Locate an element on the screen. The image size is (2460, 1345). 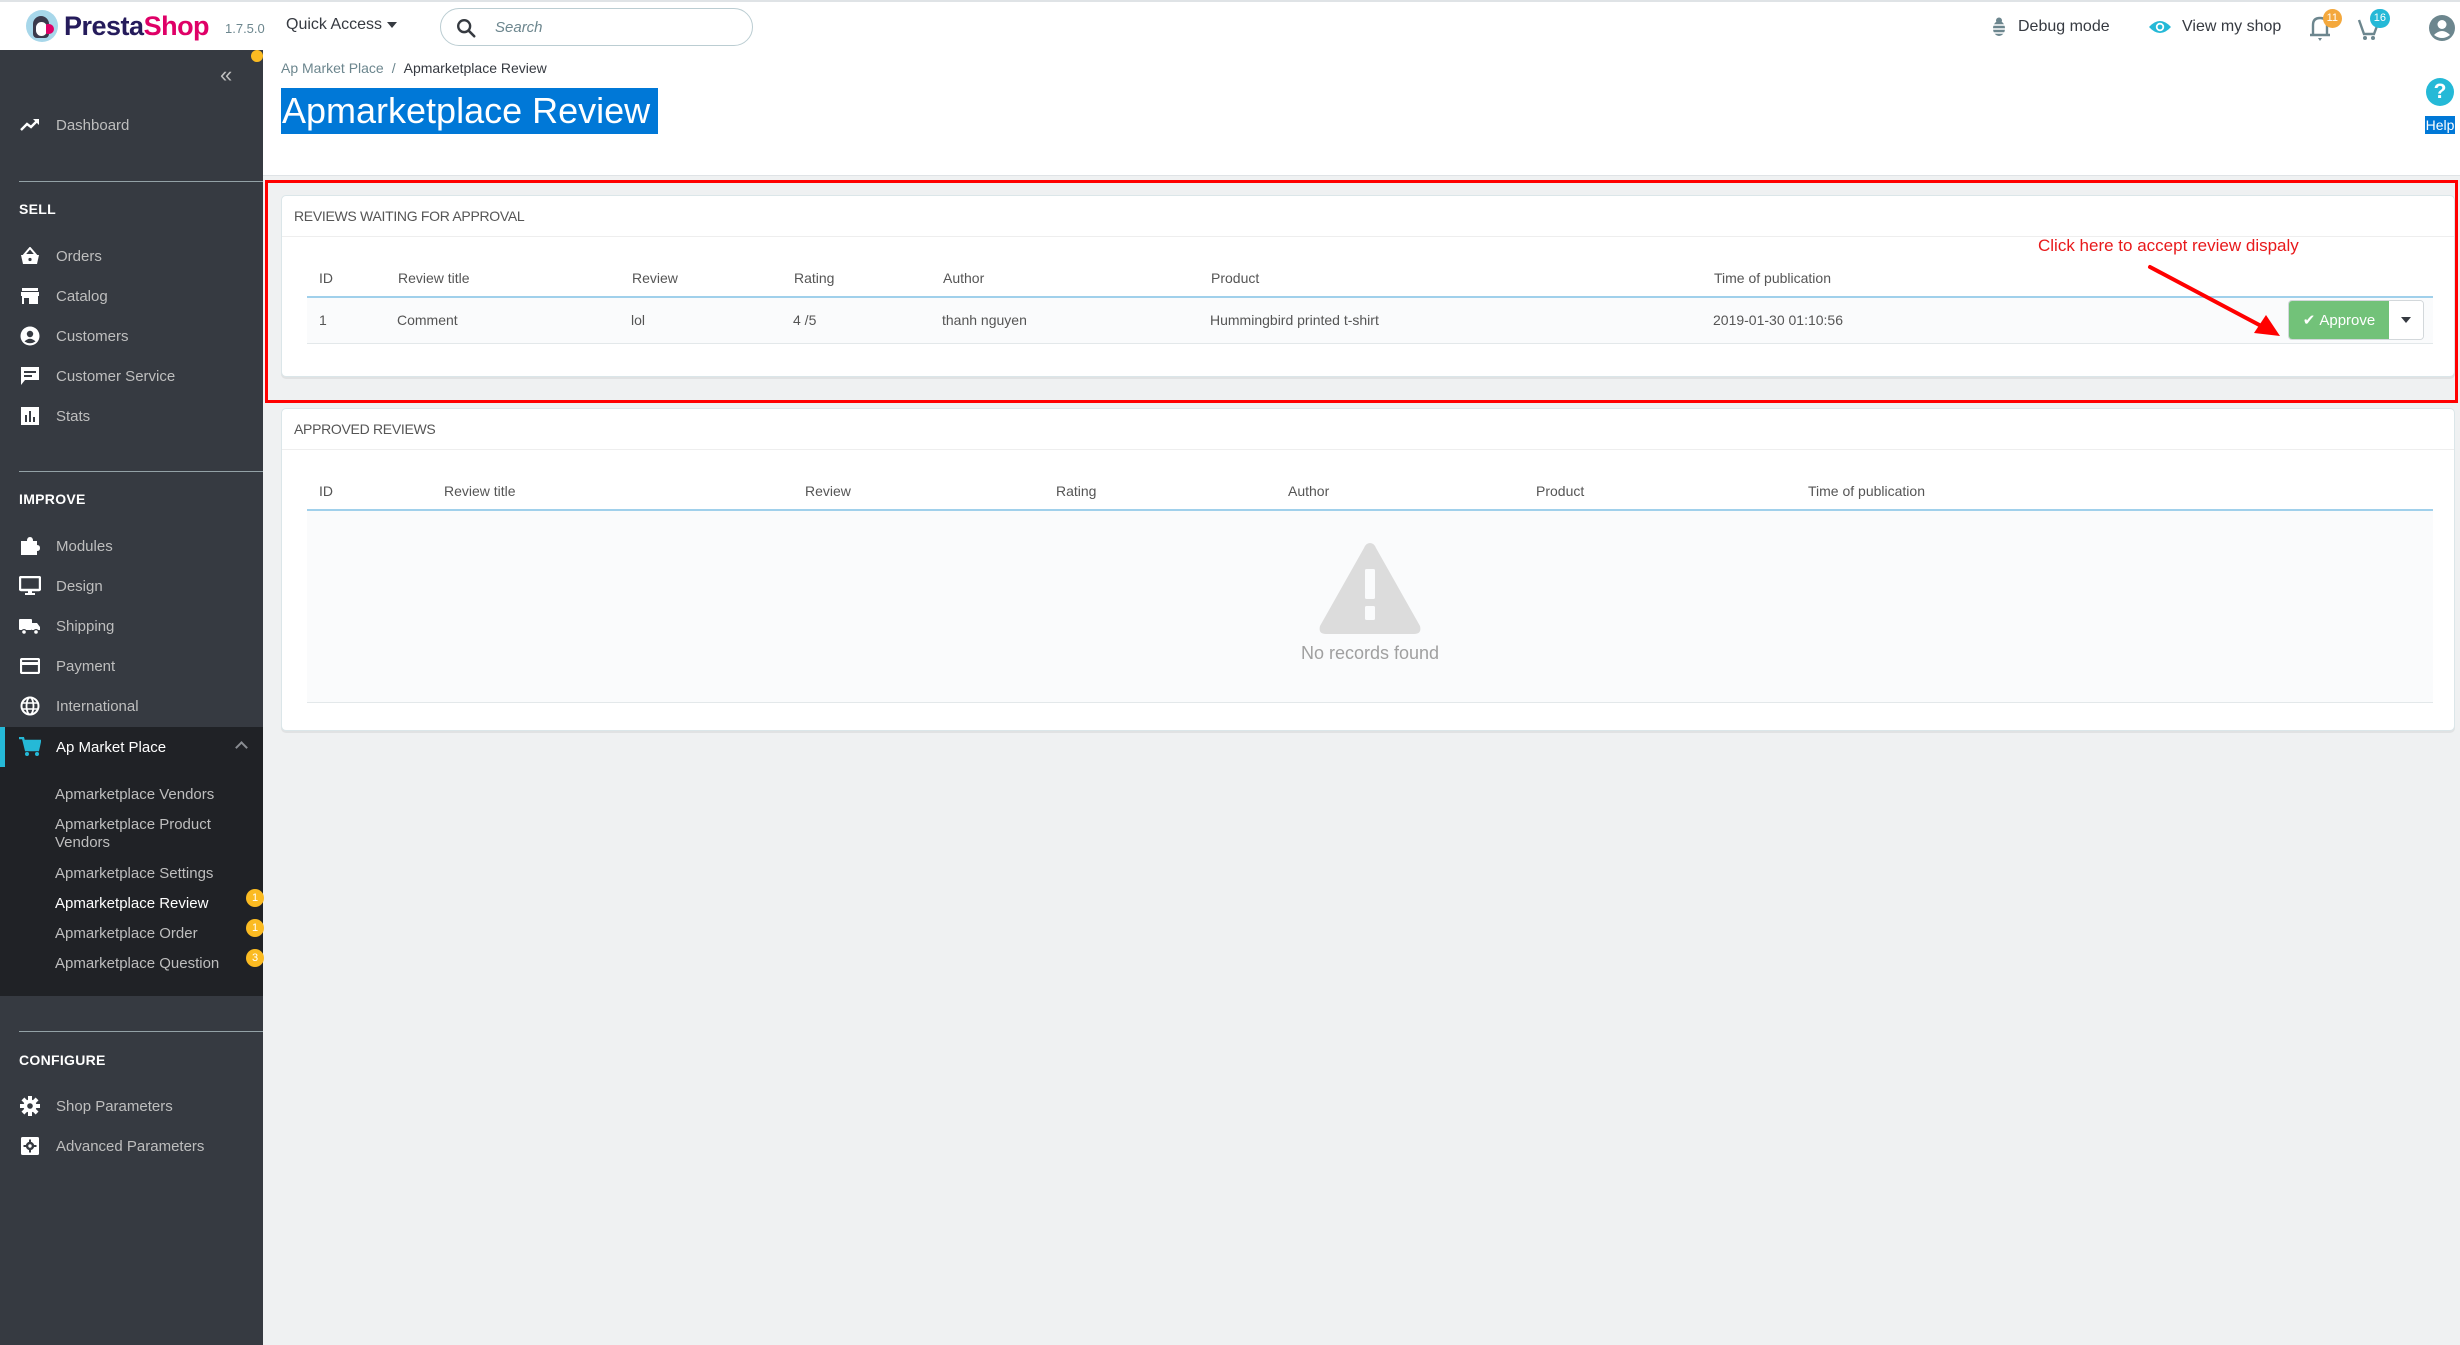
notification-count-badge: 11 is located at coordinates (2332, 18).